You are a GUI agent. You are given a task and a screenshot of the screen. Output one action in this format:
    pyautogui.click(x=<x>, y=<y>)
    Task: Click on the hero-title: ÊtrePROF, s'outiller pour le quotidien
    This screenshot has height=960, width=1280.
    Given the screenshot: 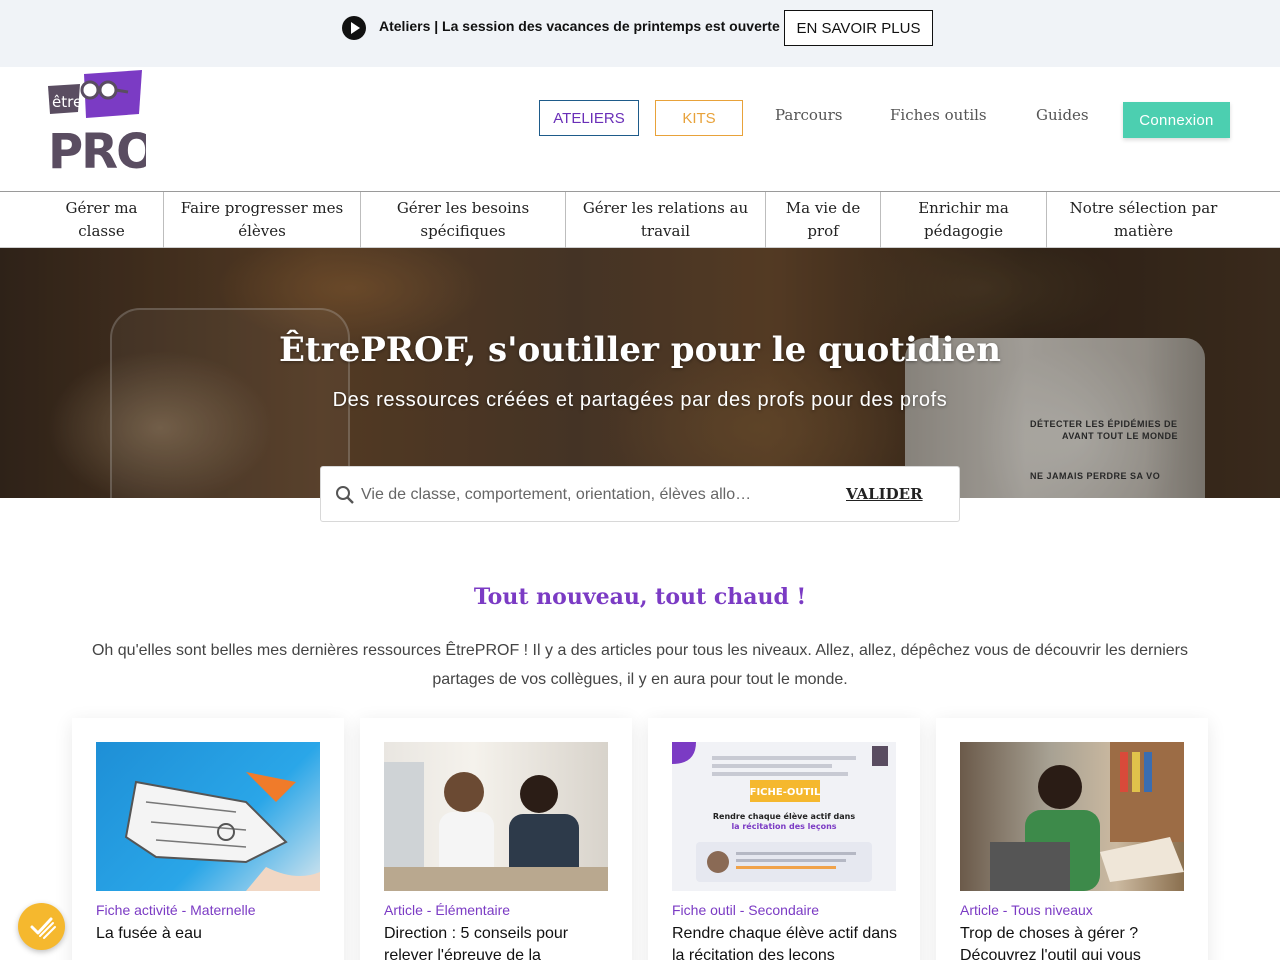 What is the action you would take?
    pyautogui.click(x=640, y=350)
    